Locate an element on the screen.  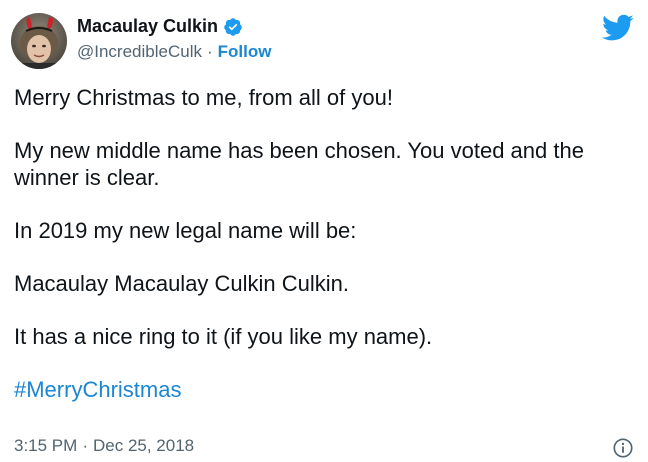
follow-button: Follow is located at coordinates (245, 52).